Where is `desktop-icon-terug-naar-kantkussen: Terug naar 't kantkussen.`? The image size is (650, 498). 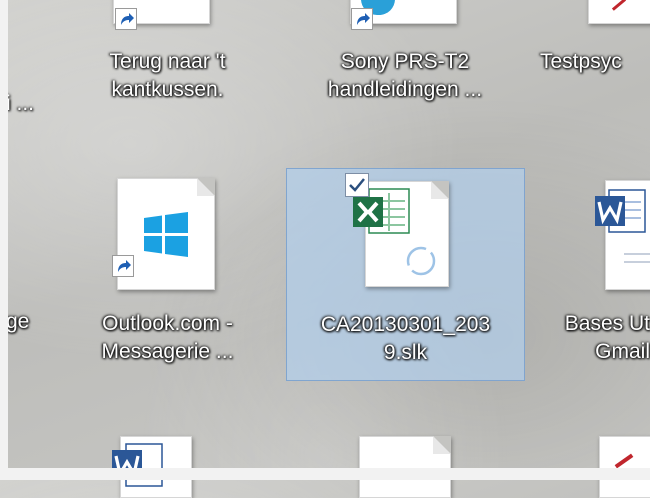
desktop-icon-terug-naar-kantkussen: Terug naar 't kantkussen. is located at coordinates (167, 65).